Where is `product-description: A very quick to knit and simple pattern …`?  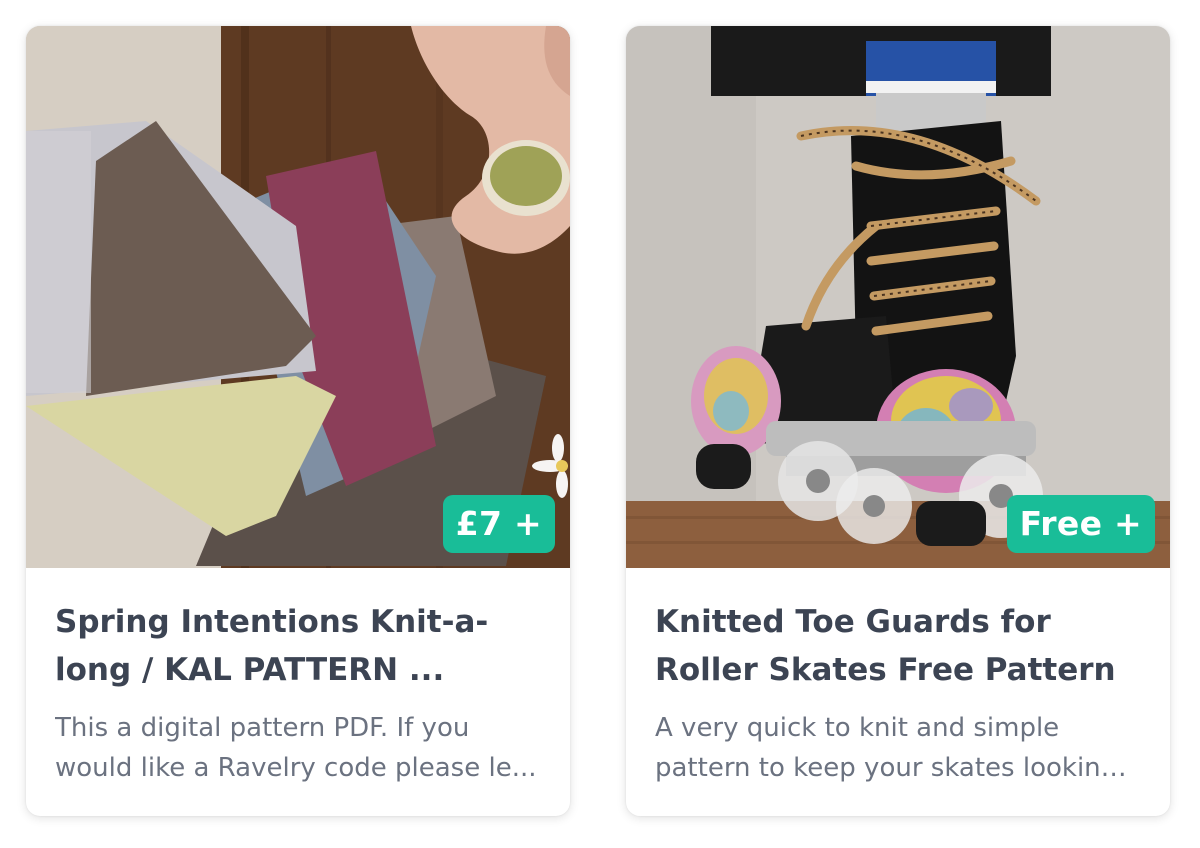 product-description: A very quick to knit and simple pattern … is located at coordinates (886, 748).